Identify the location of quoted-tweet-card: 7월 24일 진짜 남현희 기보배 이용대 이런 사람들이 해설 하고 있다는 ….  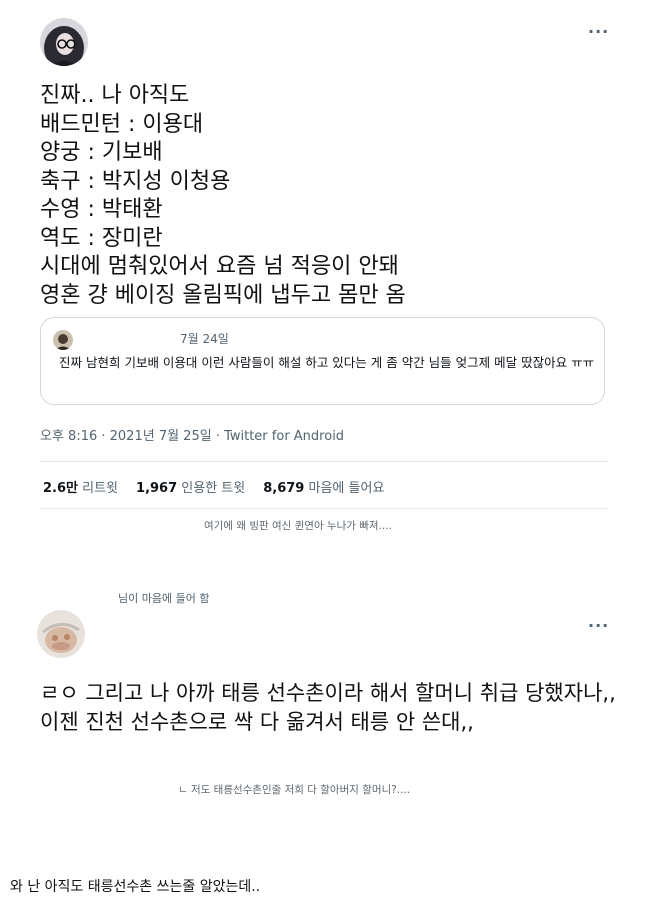
(322, 361).